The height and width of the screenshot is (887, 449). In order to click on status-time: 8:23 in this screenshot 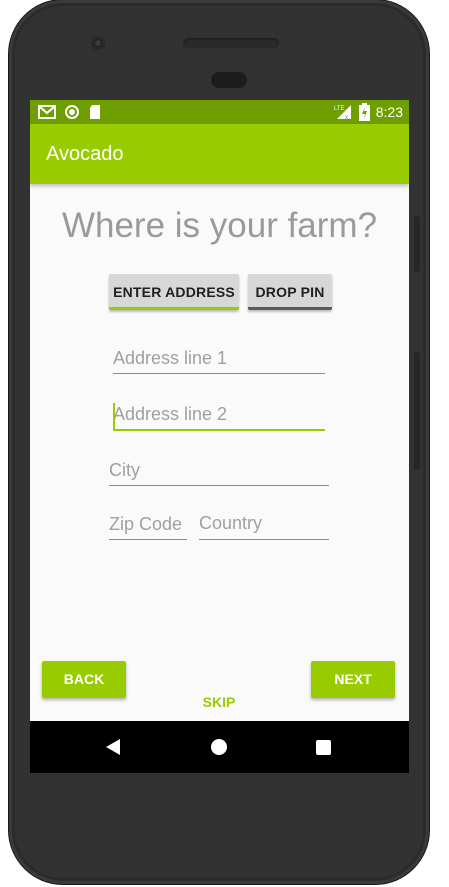, I will do `click(389, 112)`.